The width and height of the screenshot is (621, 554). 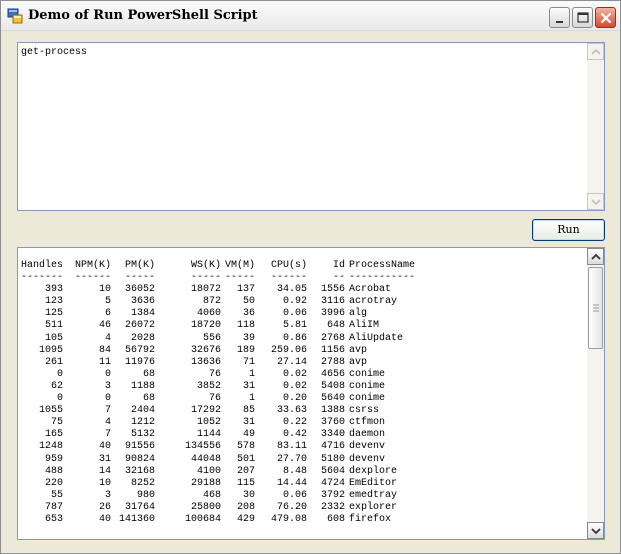 I want to click on cell-handles: -------, so click(x=42, y=278).